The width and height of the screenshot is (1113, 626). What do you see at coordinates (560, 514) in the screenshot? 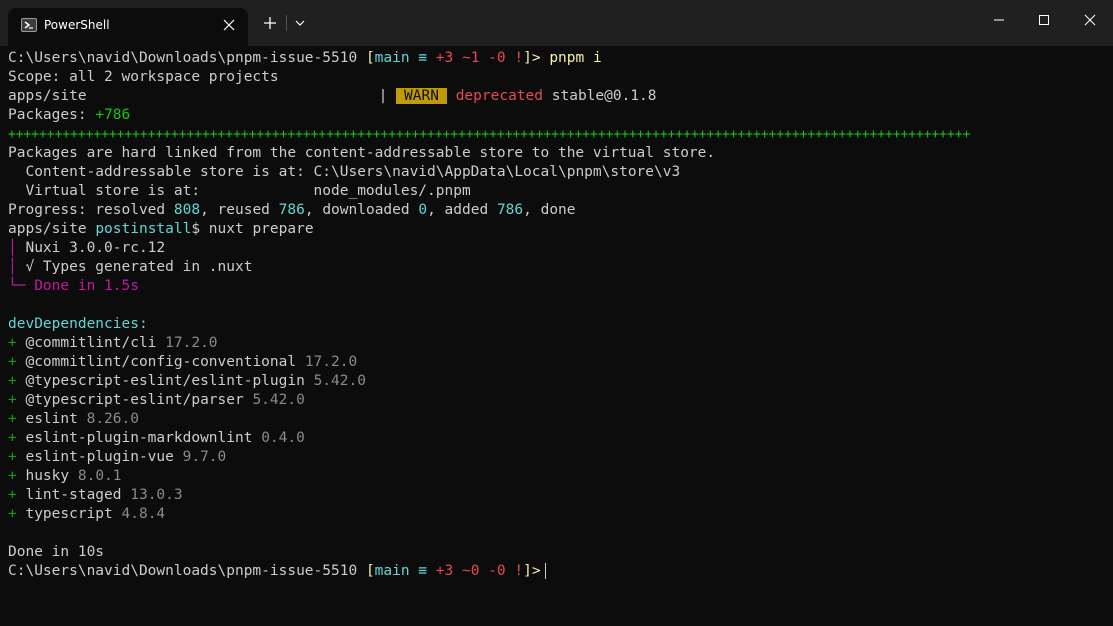
I see `dependency-row: + typescript 4.8.4` at bounding box center [560, 514].